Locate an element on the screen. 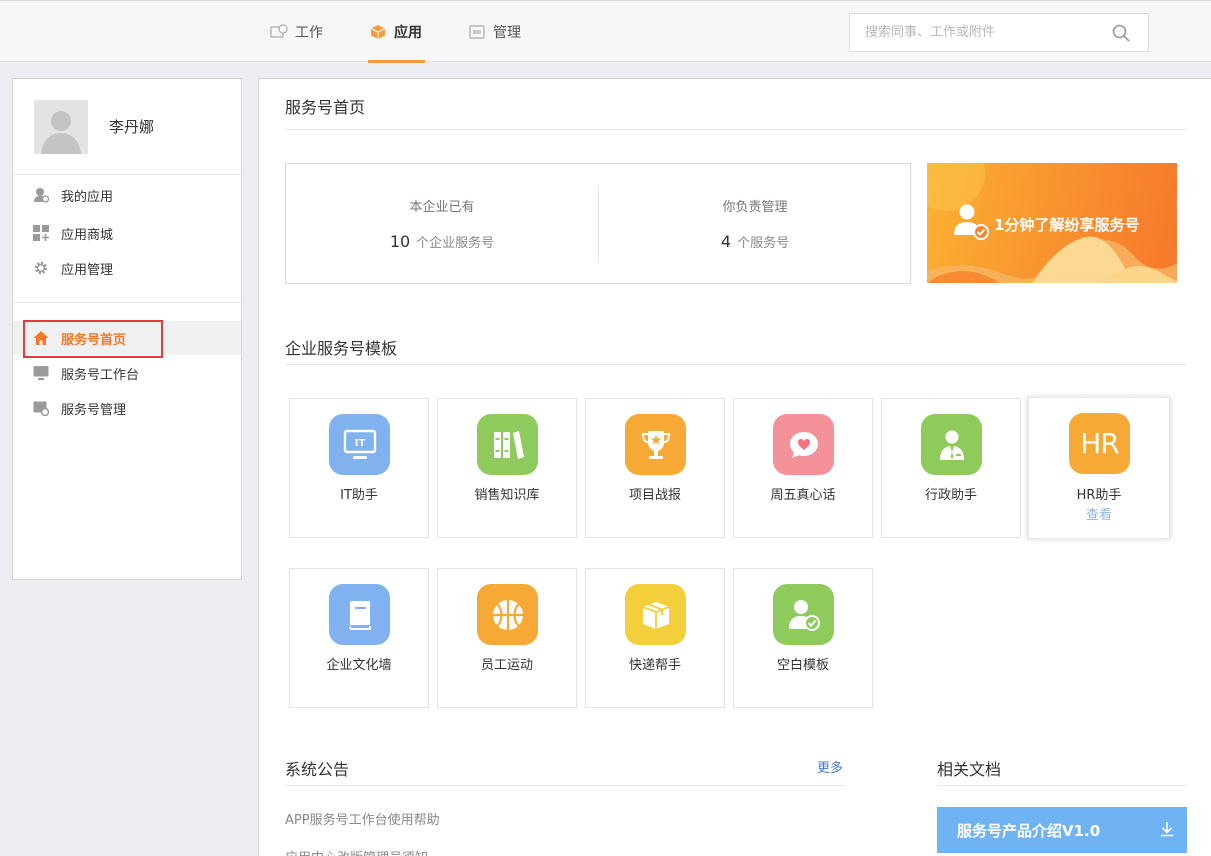 Image resolution: width=1211 pixels, height=856 pixels. template-card-it: IT IT助手 is located at coordinates (359, 468).